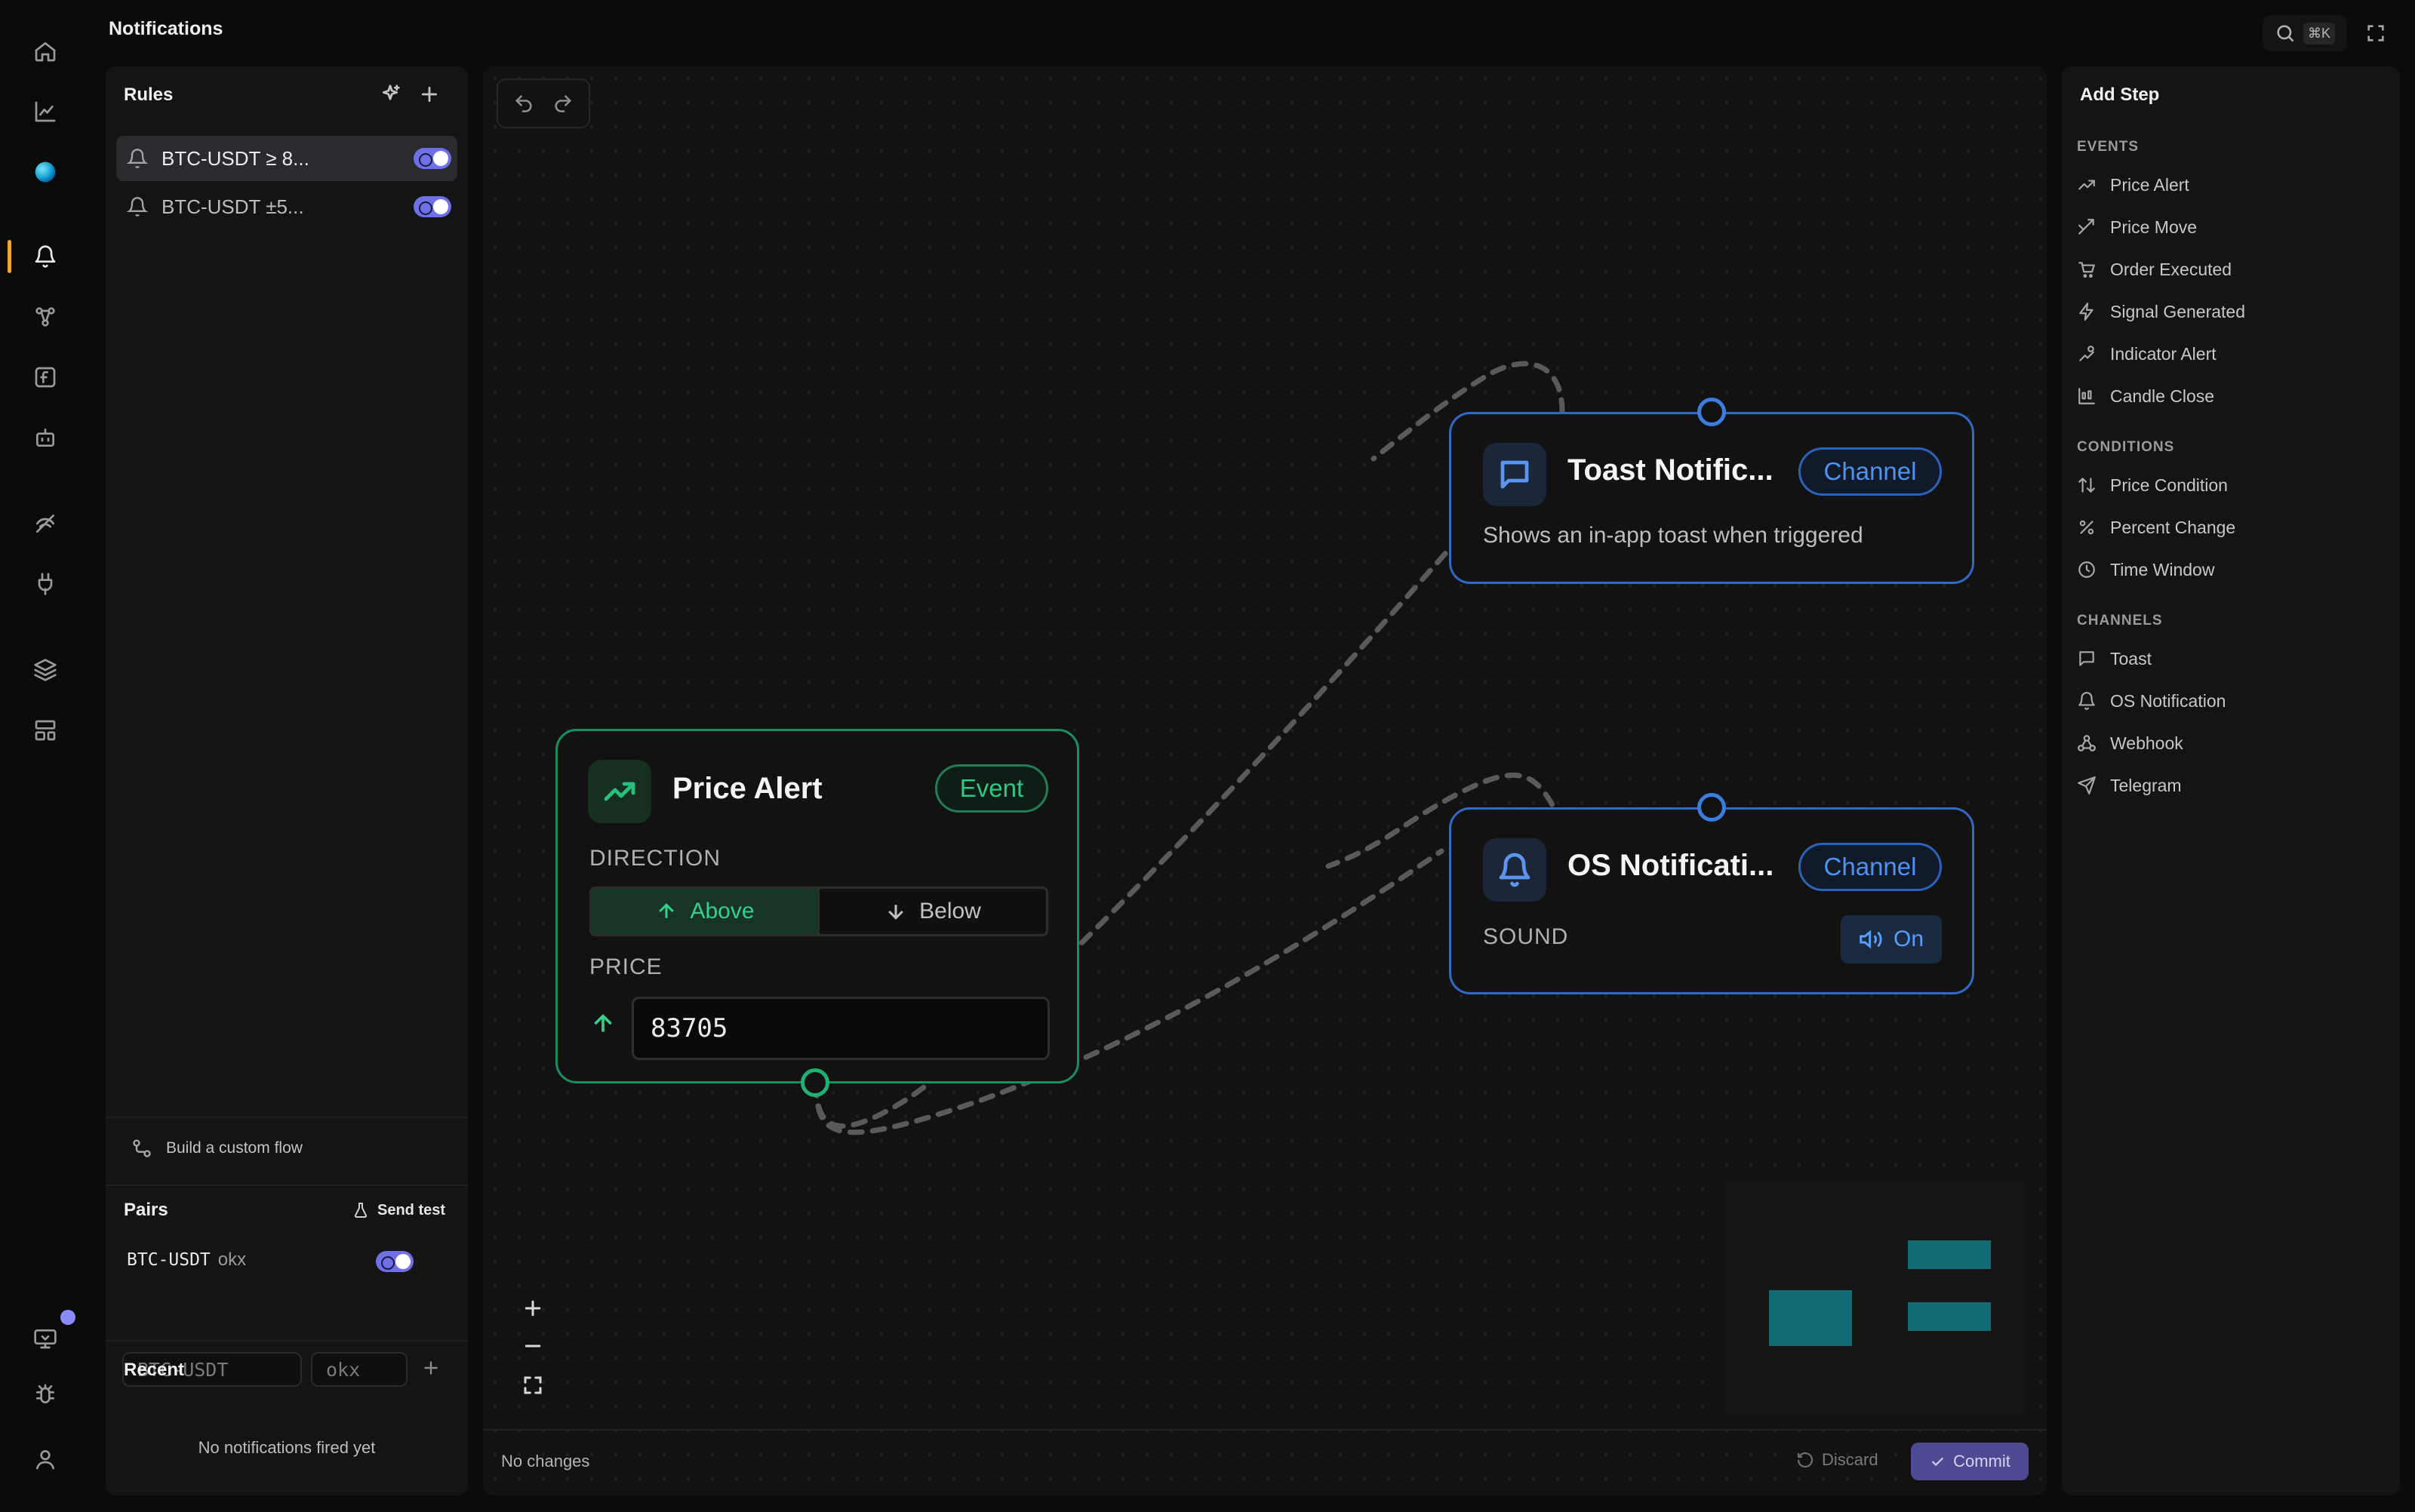 Image resolution: width=2415 pixels, height=1512 pixels. I want to click on user-icon, so click(45, 1459).